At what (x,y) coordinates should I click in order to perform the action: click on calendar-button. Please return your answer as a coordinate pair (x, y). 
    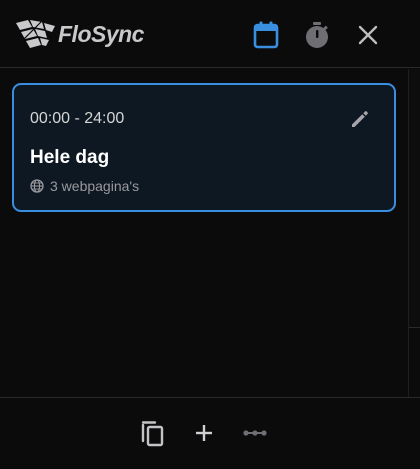
    Looking at the image, I should click on (266, 35).